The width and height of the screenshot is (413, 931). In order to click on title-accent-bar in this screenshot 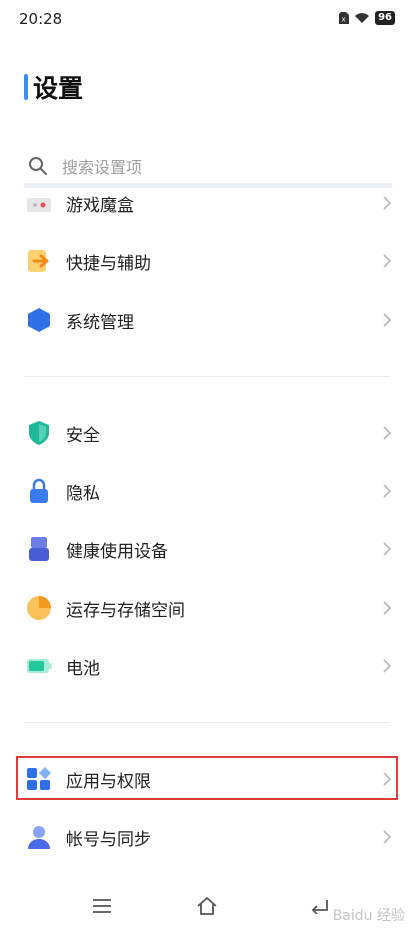, I will do `click(26, 87)`.